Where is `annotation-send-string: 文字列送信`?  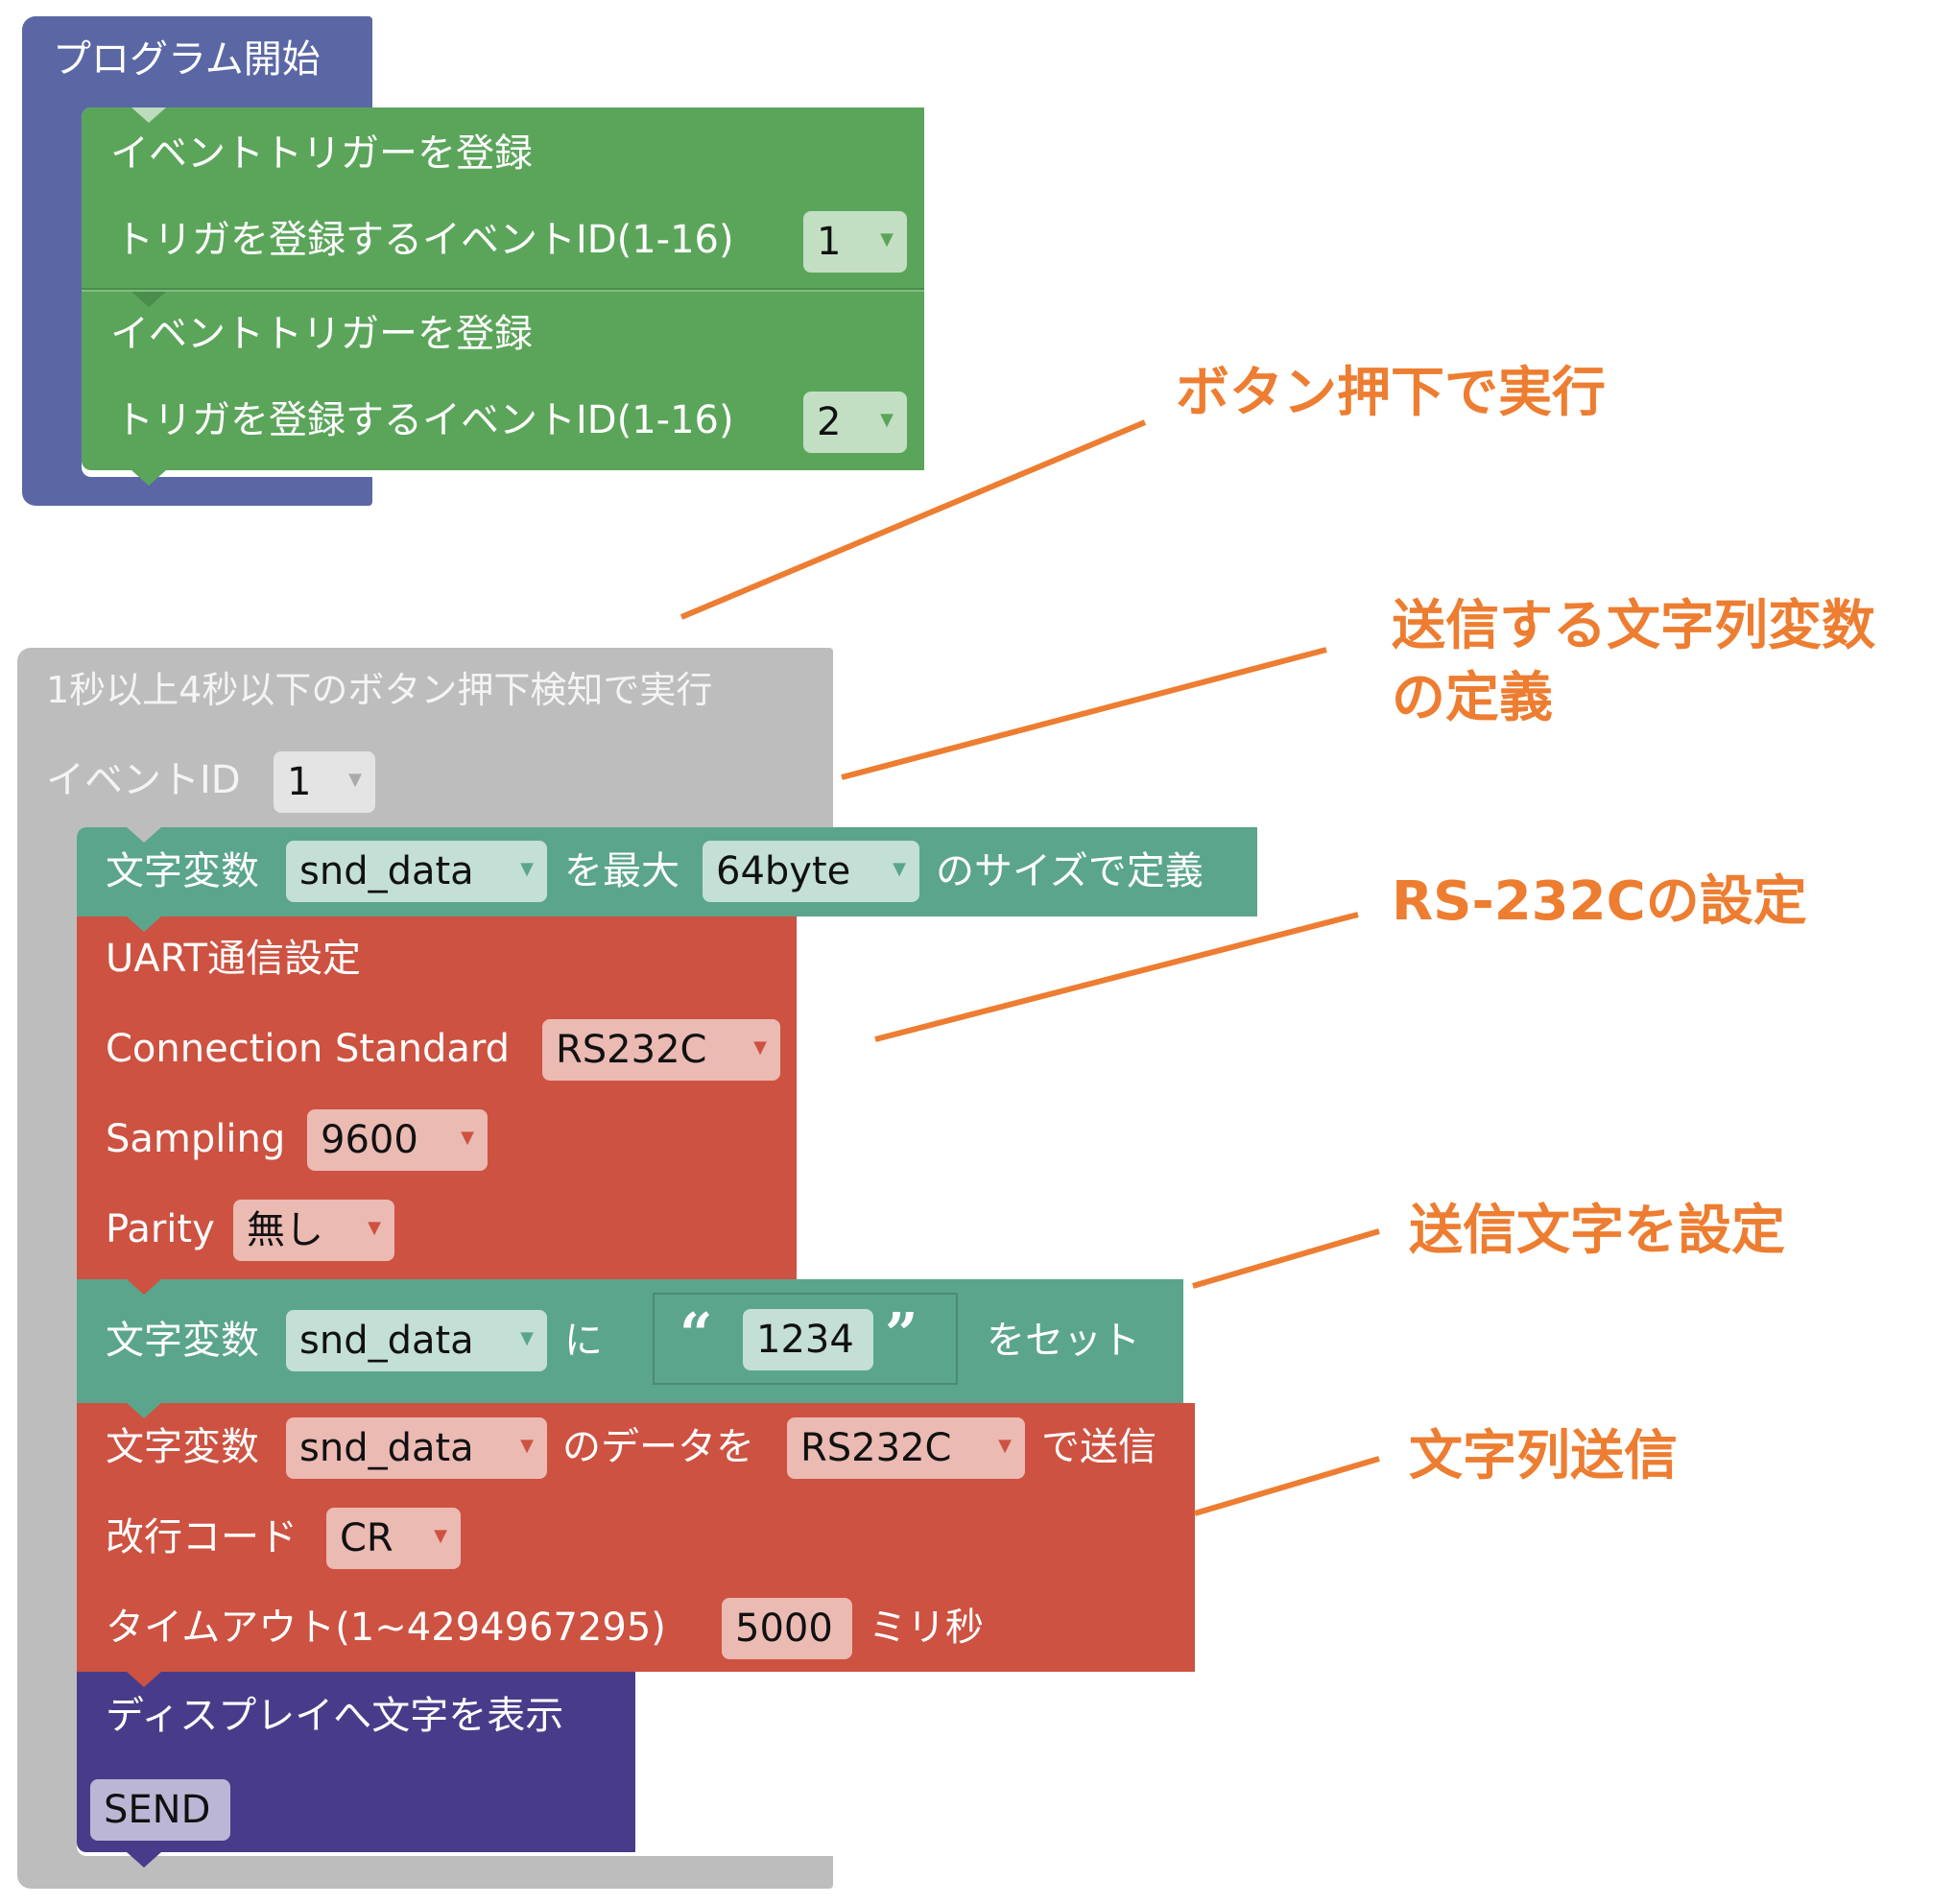 annotation-send-string: 文字列送信 is located at coordinates (1543, 1456).